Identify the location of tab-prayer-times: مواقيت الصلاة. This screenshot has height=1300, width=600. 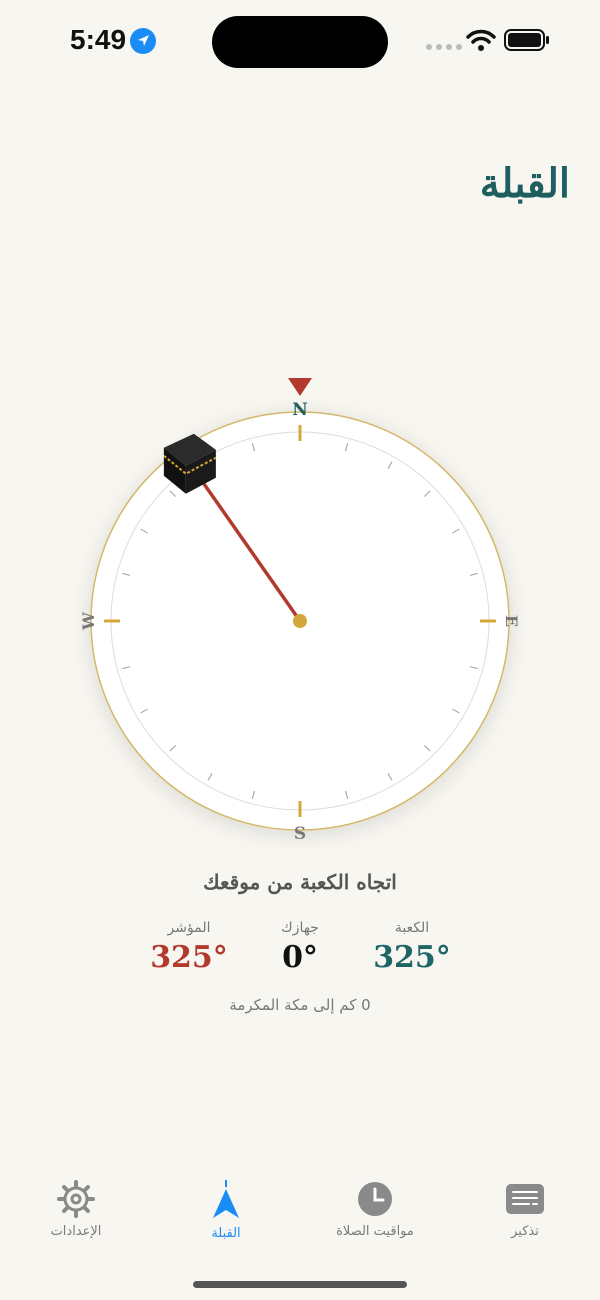
(375, 1209).